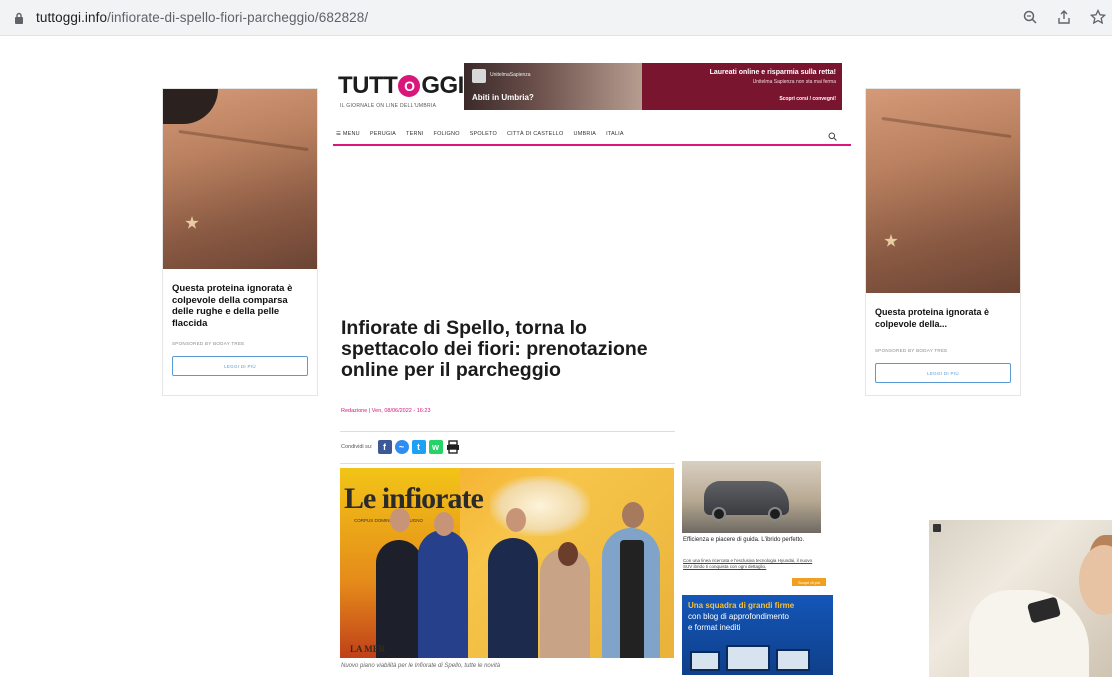 The image size is (1112, 677). What do you see at coordinates (415, 134) in the screenshot?
I see `nav-item-terni: TERNI` at bounding box center [415, 134].